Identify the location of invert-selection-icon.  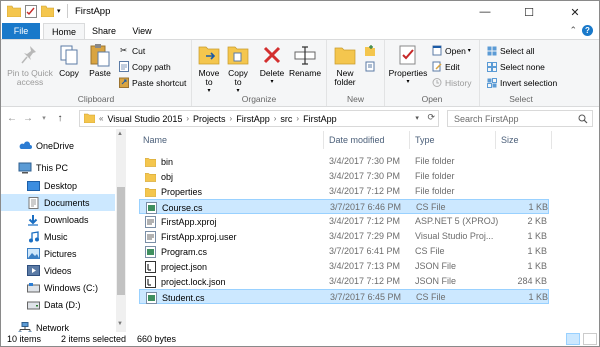
(491, 82).